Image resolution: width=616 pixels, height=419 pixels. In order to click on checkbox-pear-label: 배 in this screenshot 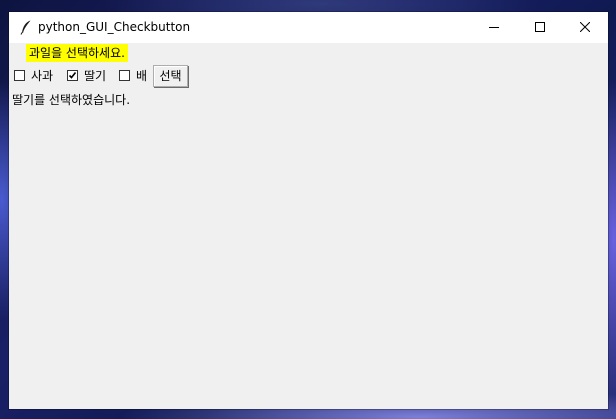, I will do `click(141, 76)`.